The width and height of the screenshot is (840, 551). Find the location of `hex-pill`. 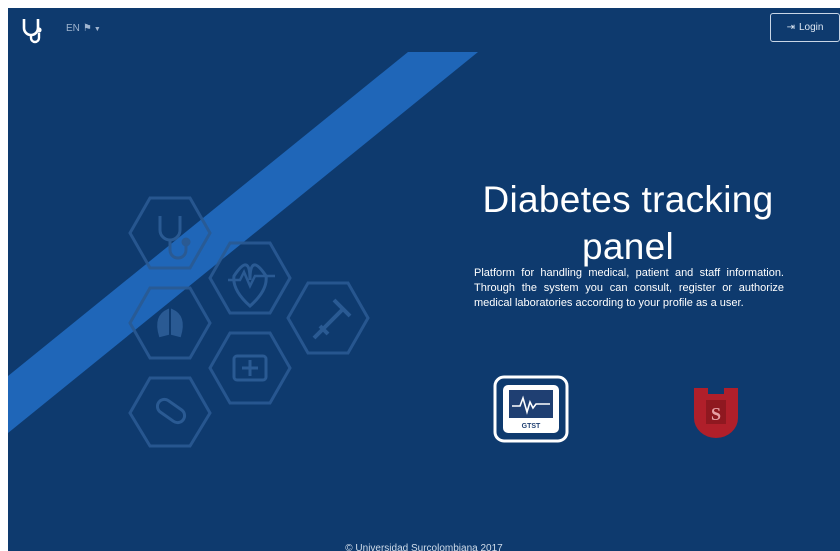

hex-pill is located at coordinates (170, 412).